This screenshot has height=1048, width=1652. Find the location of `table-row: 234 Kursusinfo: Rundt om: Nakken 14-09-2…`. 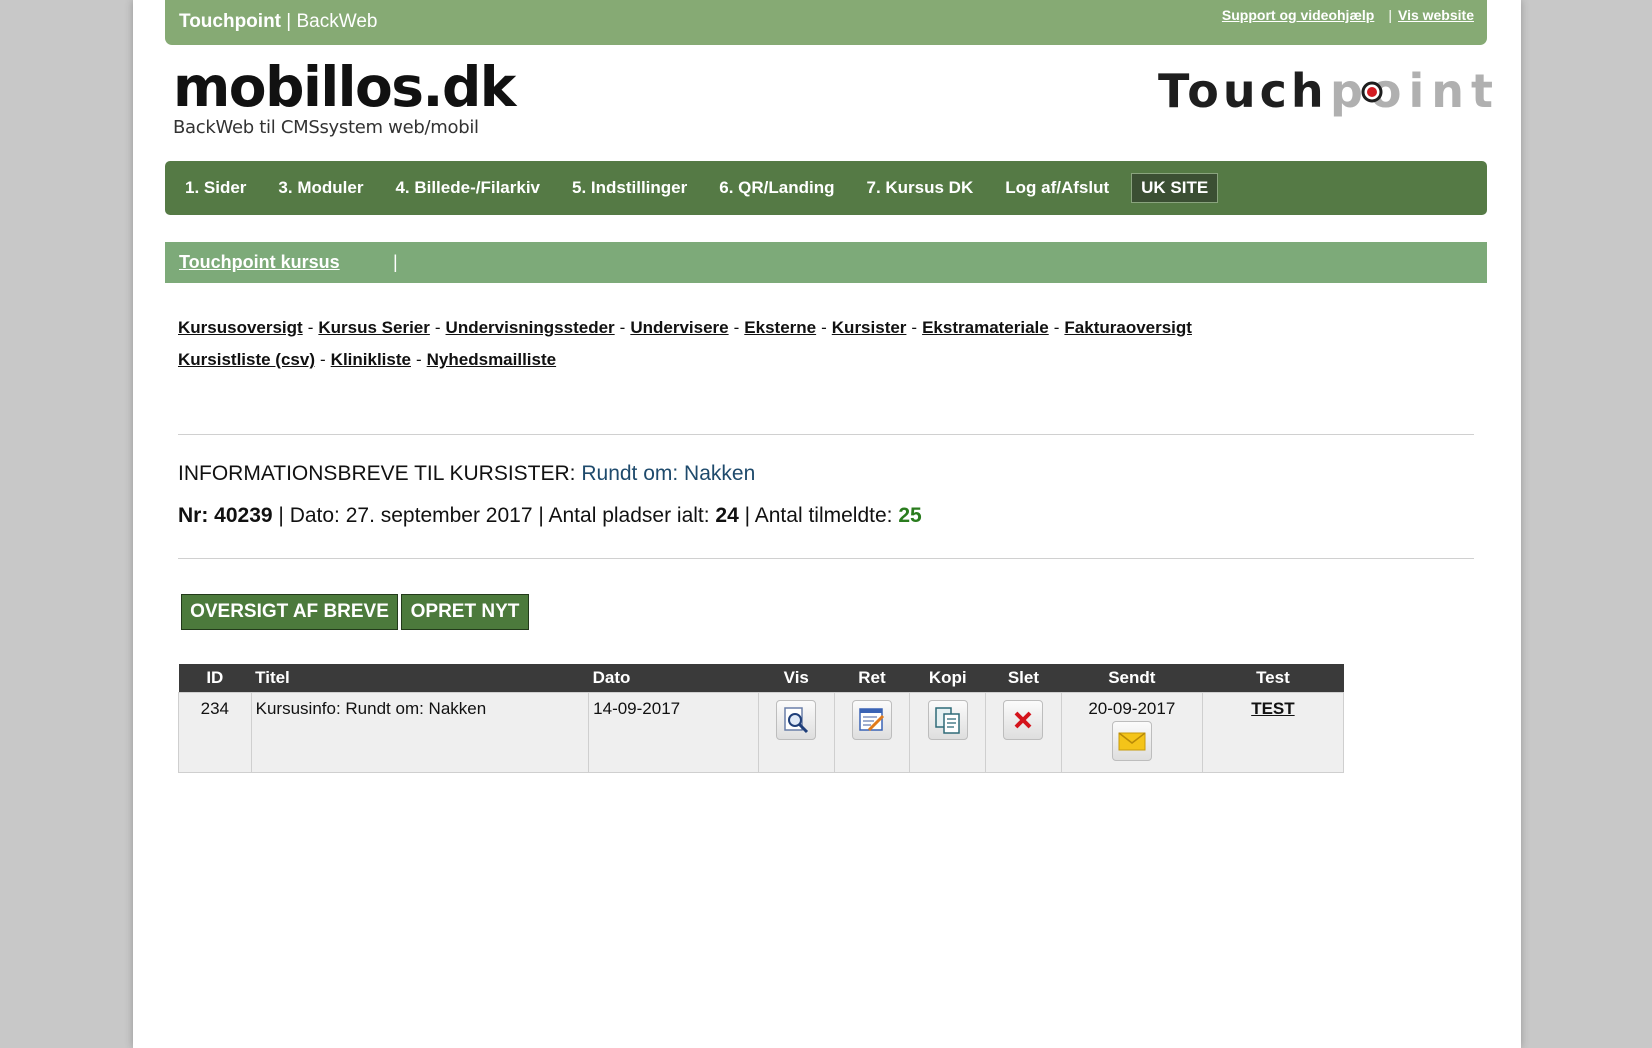

table-row: 234 Kursusinfo: Rundt om: Nakken 14-09-2… is located at coordinates (761, 732).